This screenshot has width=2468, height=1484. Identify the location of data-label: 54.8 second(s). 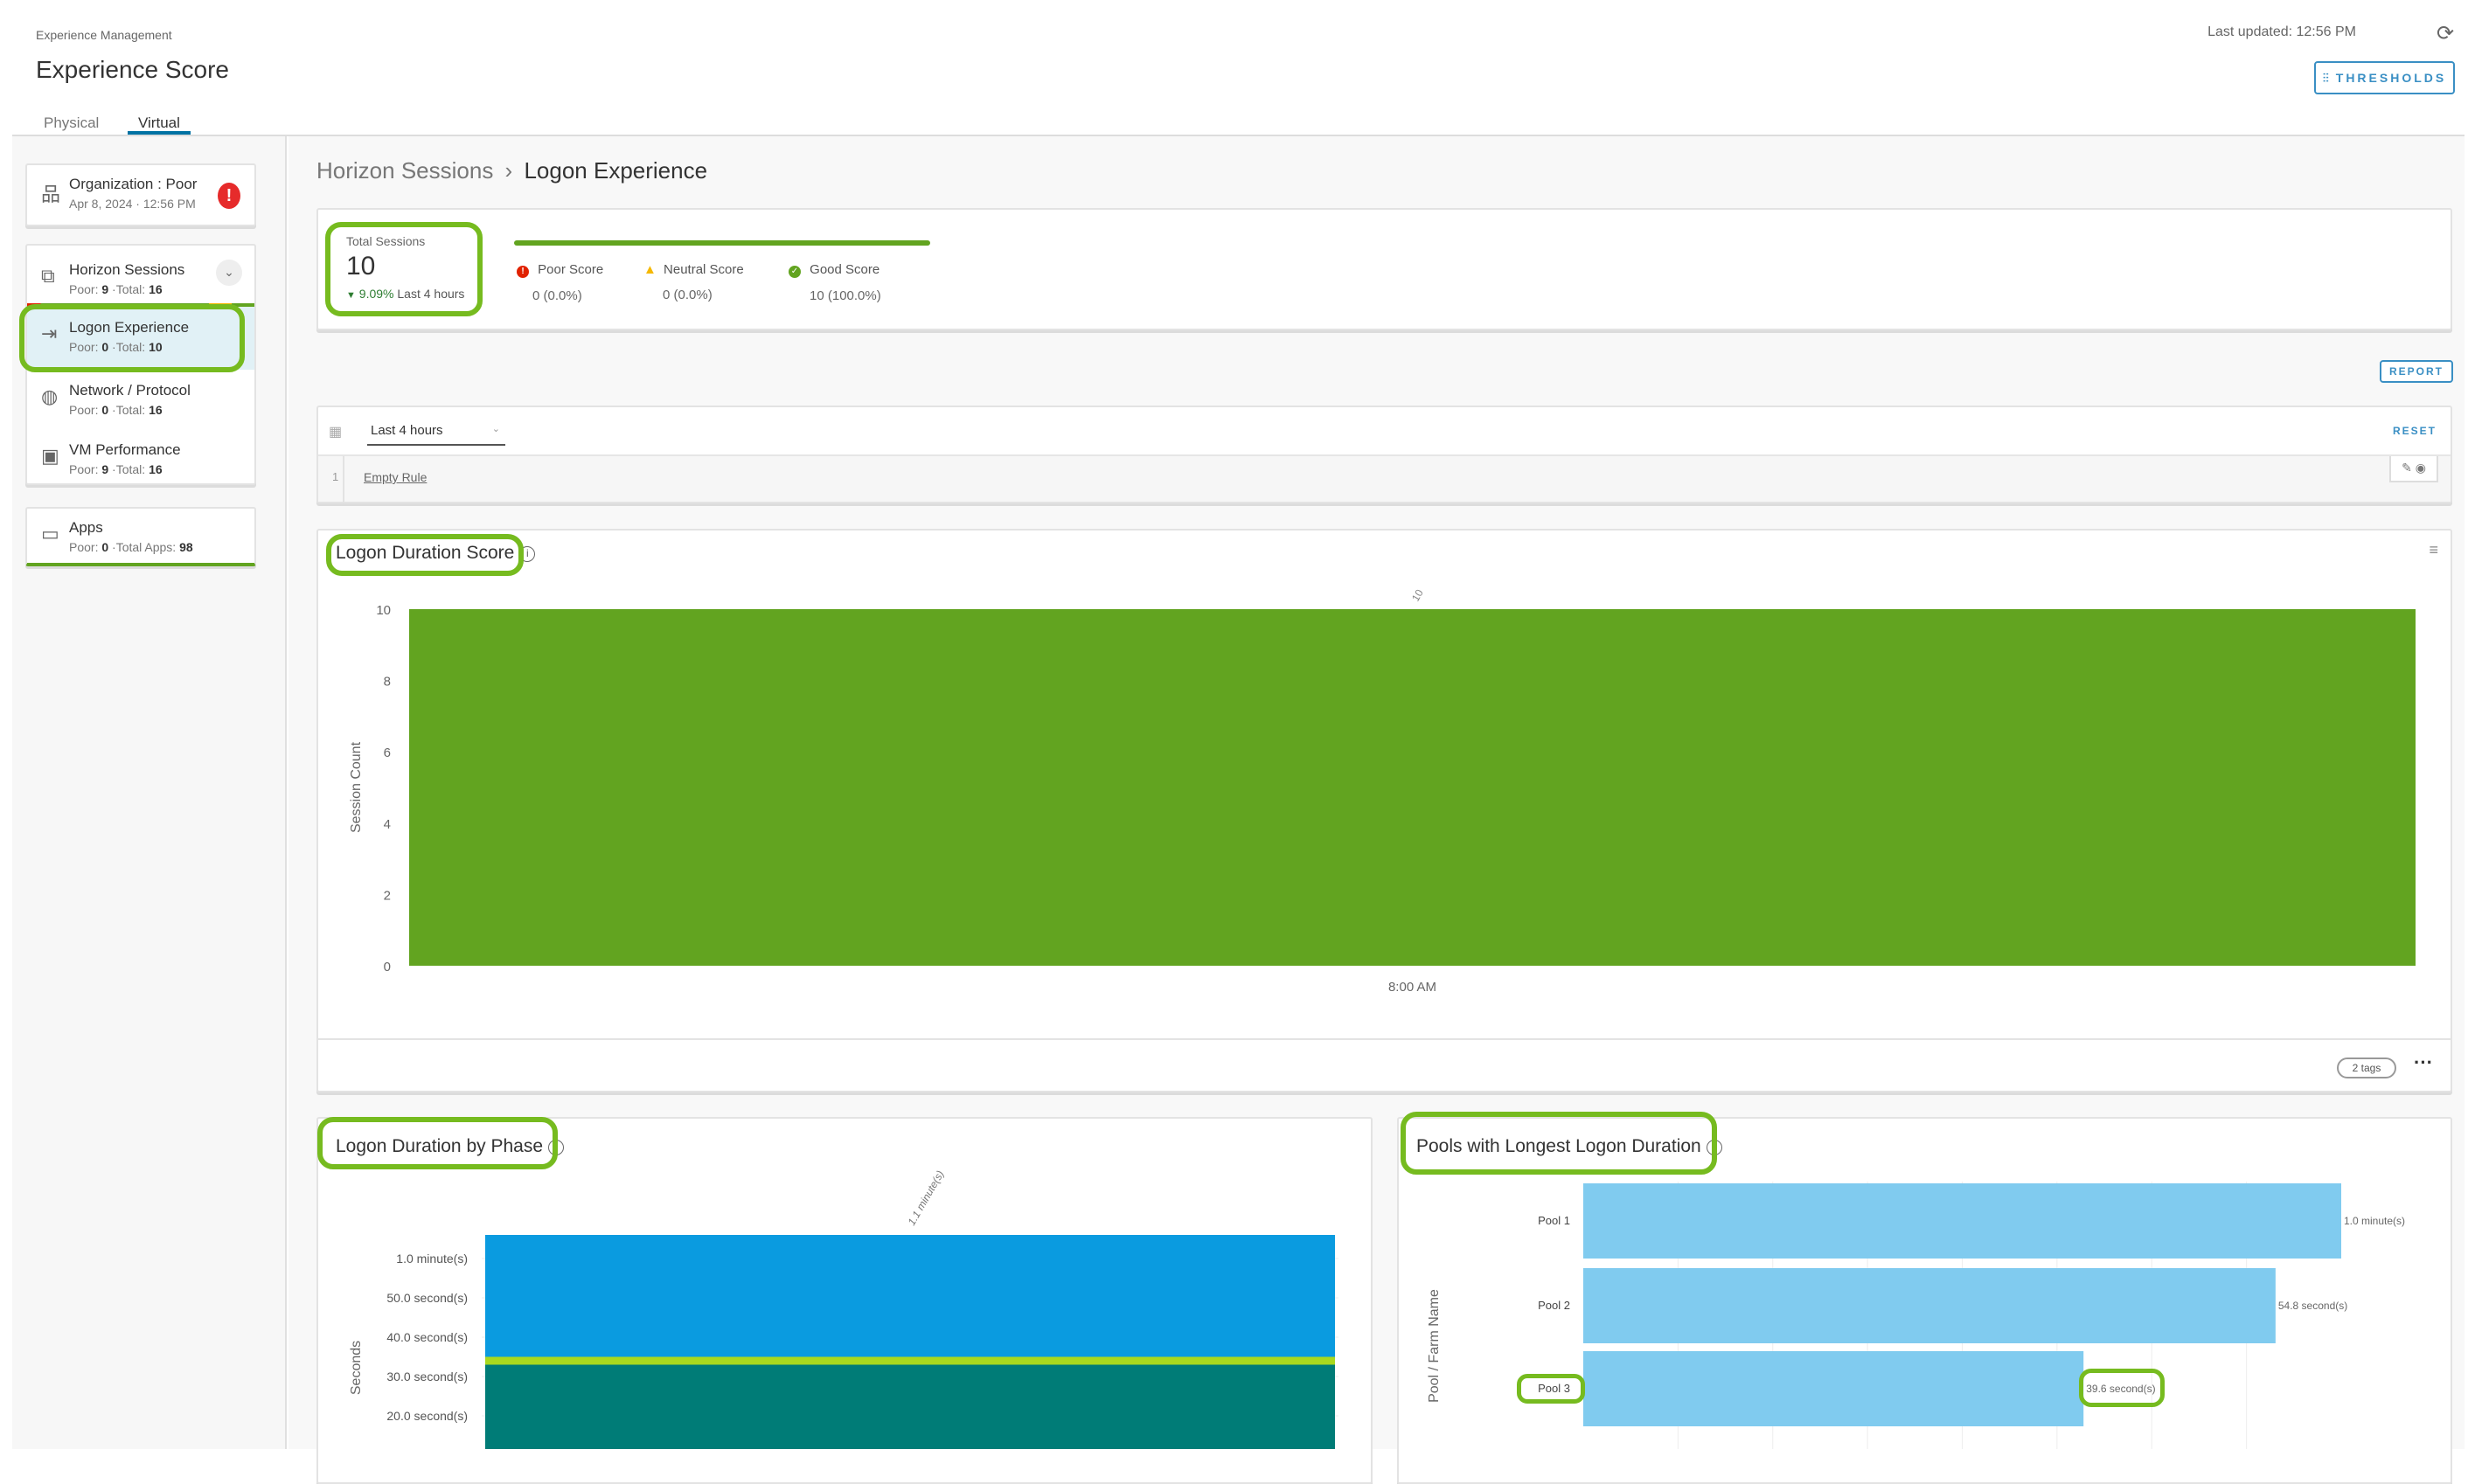
(2312, 1306).